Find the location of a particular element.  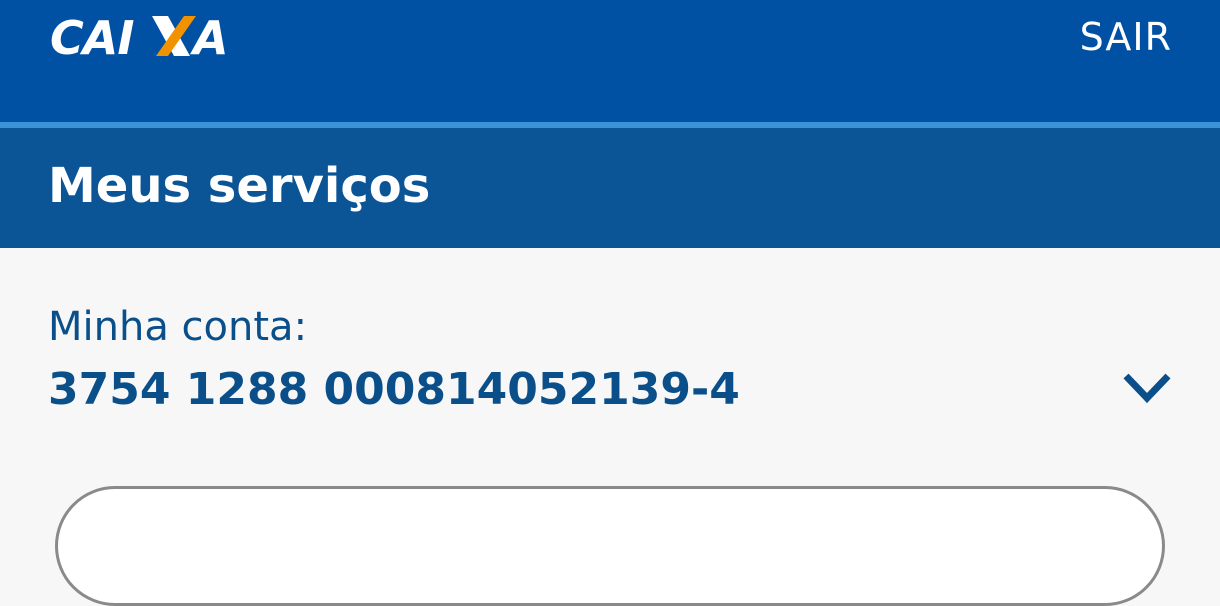

caixa-logo: CAI A is located at coordinates (139, 36).